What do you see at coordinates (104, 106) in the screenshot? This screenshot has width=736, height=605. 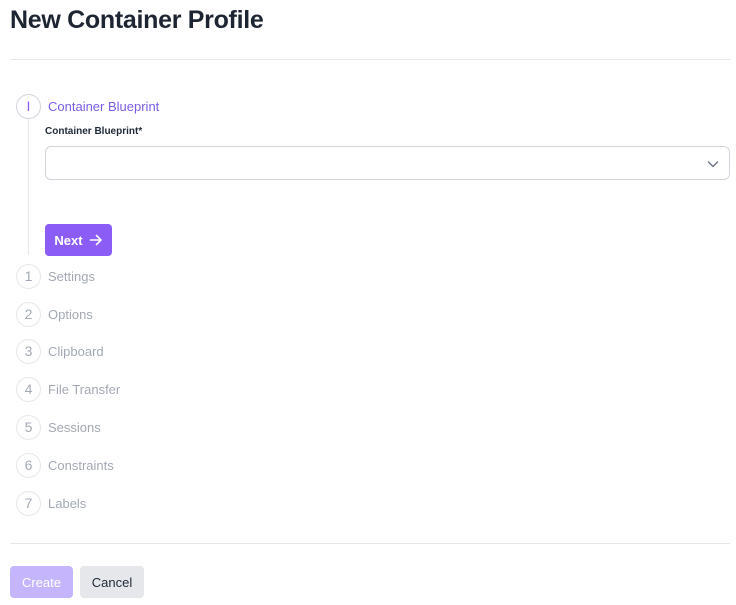 I see `step-label: Container Blueprint` at bounding box center [104, 106].